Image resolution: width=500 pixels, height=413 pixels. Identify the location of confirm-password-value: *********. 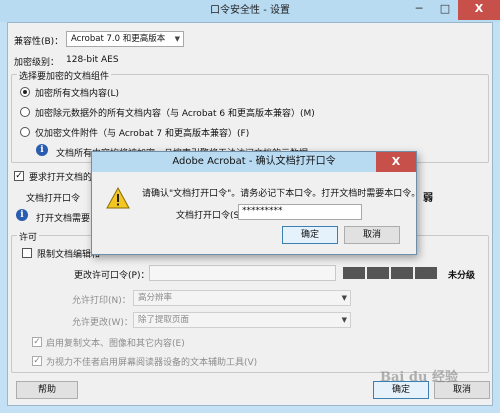
(262, 211).